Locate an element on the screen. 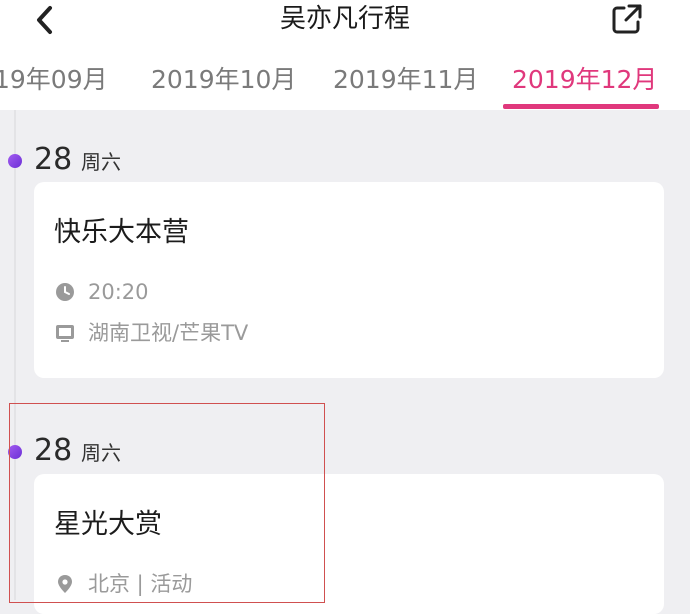 Image resolution: width=690 pixels, height=614 pixels. clock-icon is located at coordinates (65, 292).